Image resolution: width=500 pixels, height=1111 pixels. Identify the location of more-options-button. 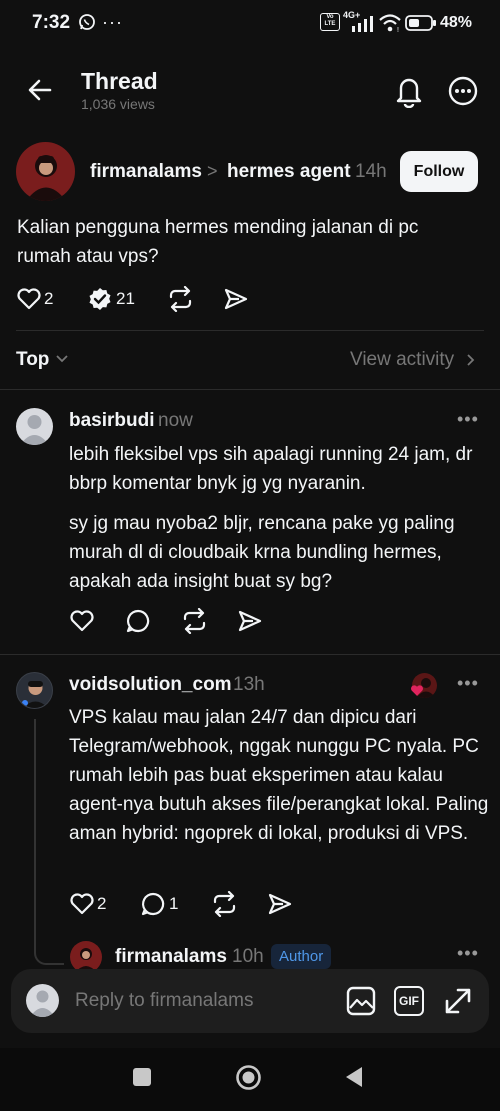
(463, 91).